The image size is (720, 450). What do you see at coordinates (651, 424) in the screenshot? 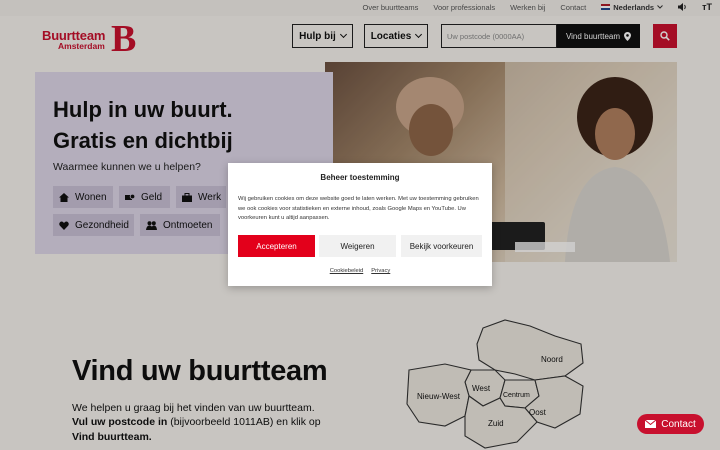
I see `mail-icon` at bounding box center [651, 424].